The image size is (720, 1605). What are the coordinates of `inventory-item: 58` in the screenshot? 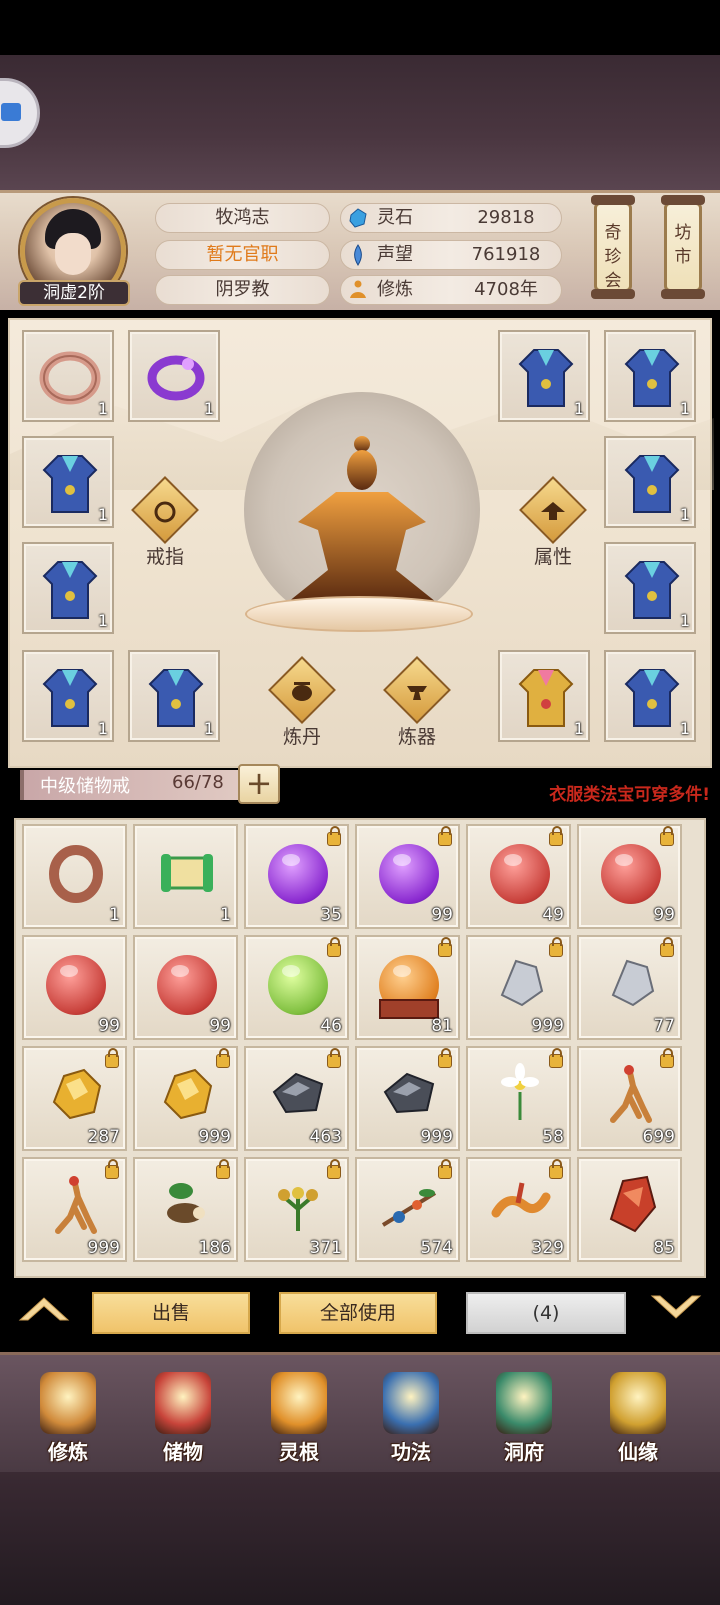 It's located at (518, 1098).